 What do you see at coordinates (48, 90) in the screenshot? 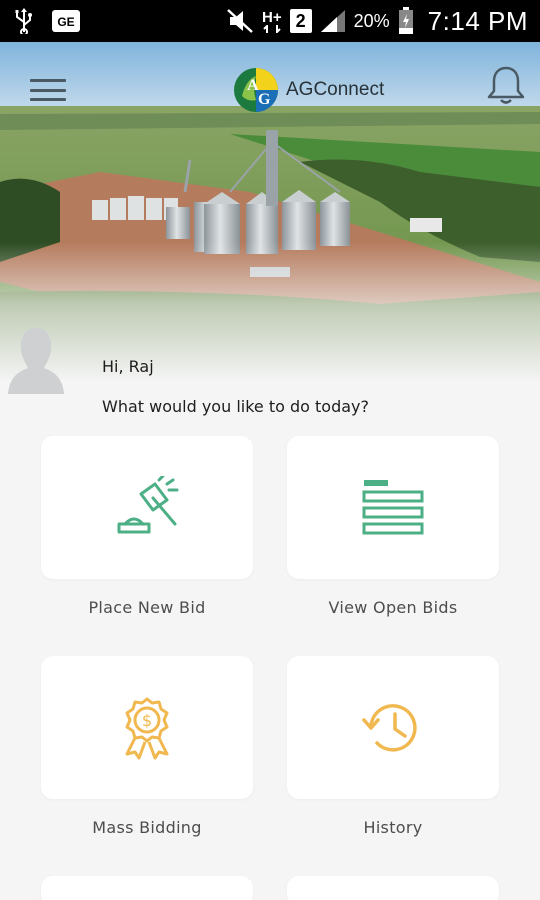
I see `hamburger-menu-icon` at bounding box center [48, 90].